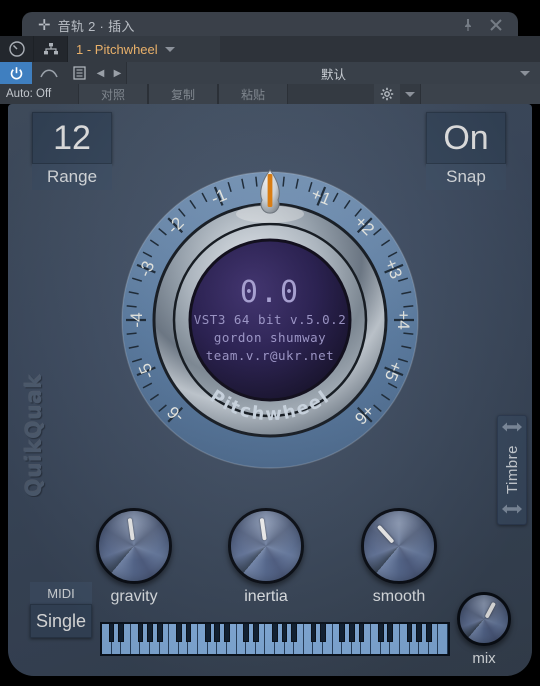 The image size is (540, 686). Describe the element at coordinates (387, 94) in the screenshot. I see `gear-icon` at that location.